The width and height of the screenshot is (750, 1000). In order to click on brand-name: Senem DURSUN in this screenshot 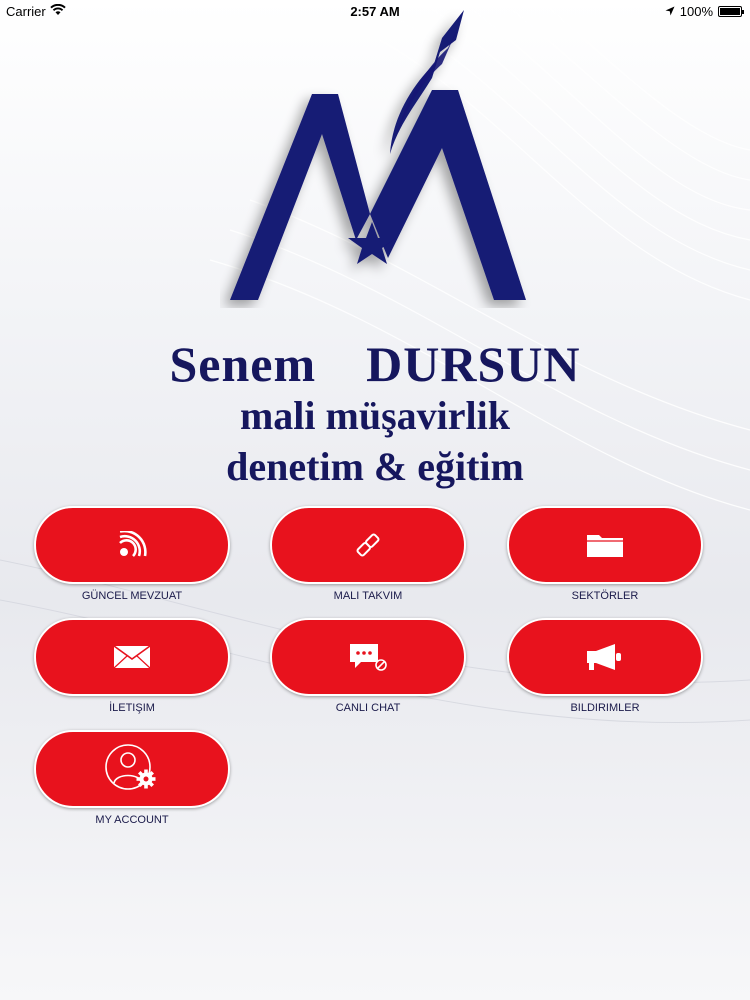, I will do `click(375, 364)`.